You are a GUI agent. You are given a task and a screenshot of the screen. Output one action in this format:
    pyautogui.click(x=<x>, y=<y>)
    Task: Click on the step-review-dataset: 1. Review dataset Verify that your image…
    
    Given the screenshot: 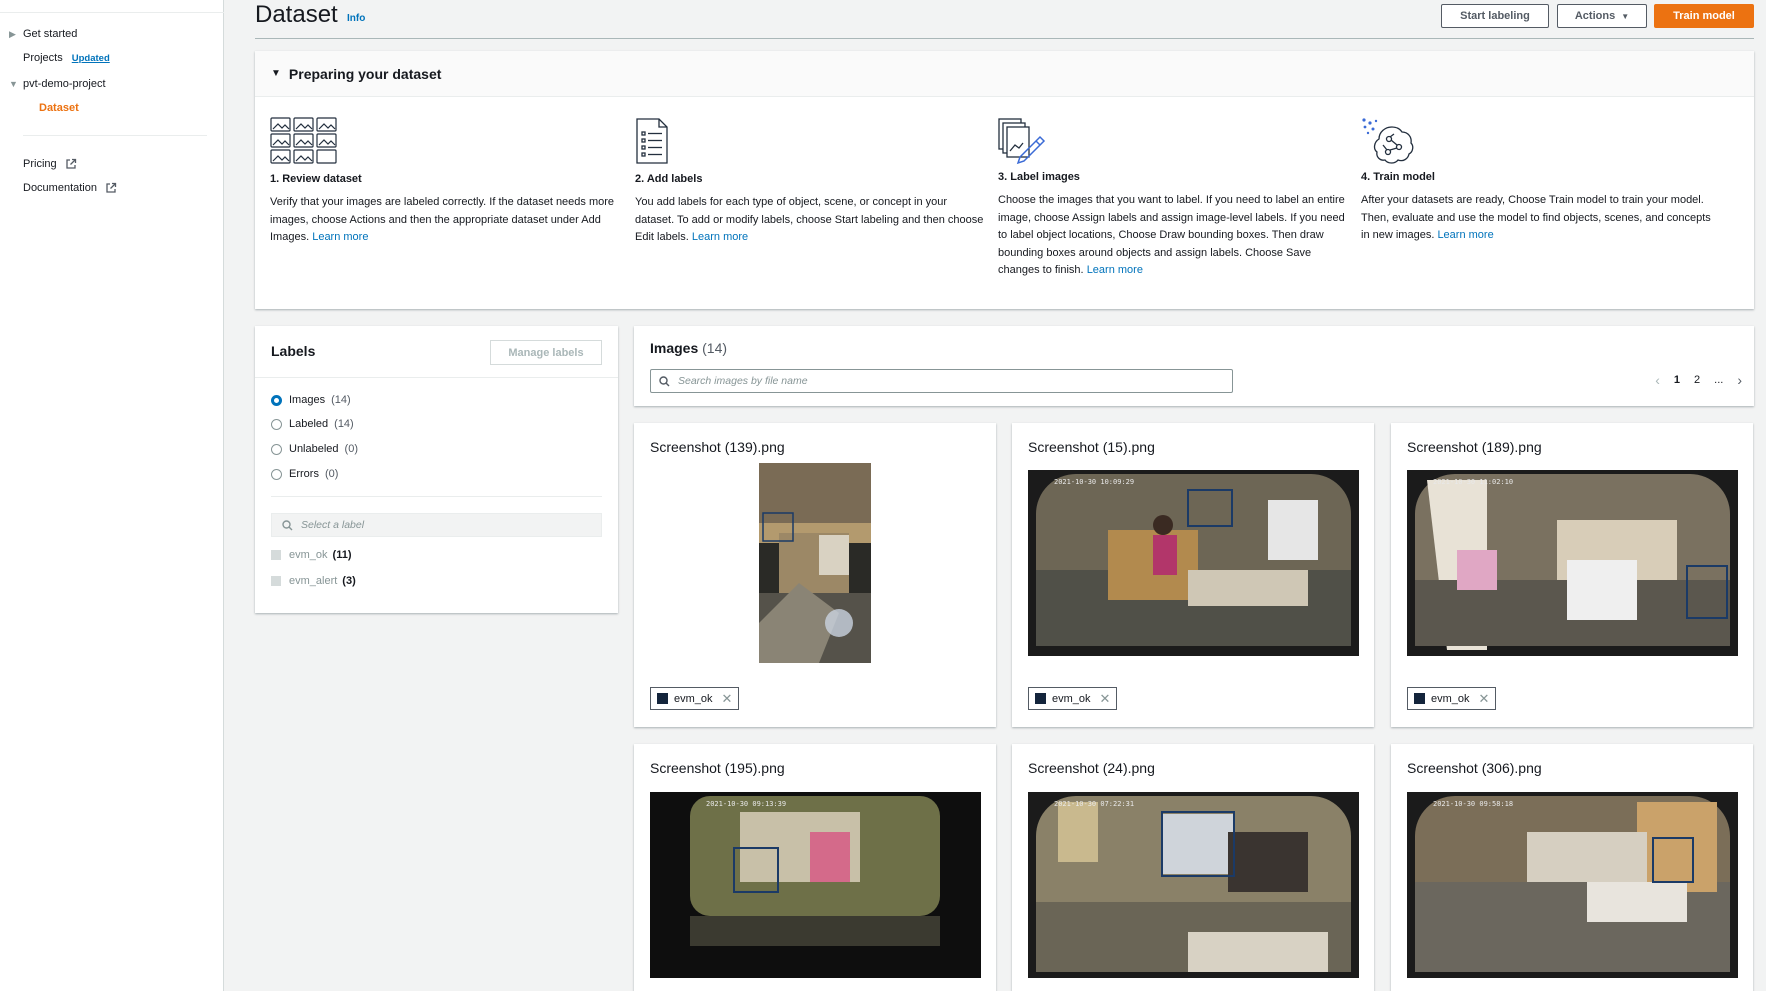 What is the action you would take?
    pyautogui.click(x=446, y=182)
    